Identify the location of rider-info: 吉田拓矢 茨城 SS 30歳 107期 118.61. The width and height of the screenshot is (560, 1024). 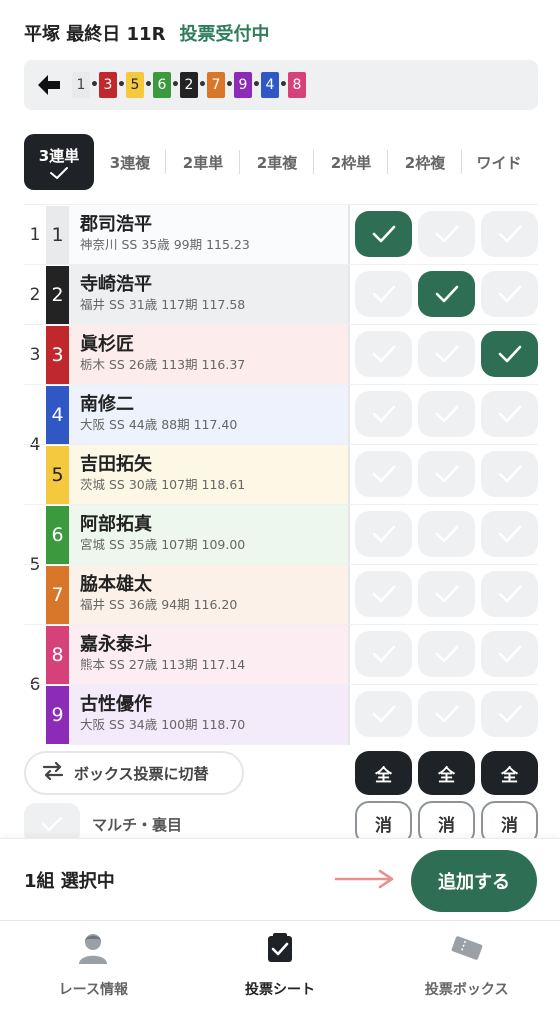
(209, 475).